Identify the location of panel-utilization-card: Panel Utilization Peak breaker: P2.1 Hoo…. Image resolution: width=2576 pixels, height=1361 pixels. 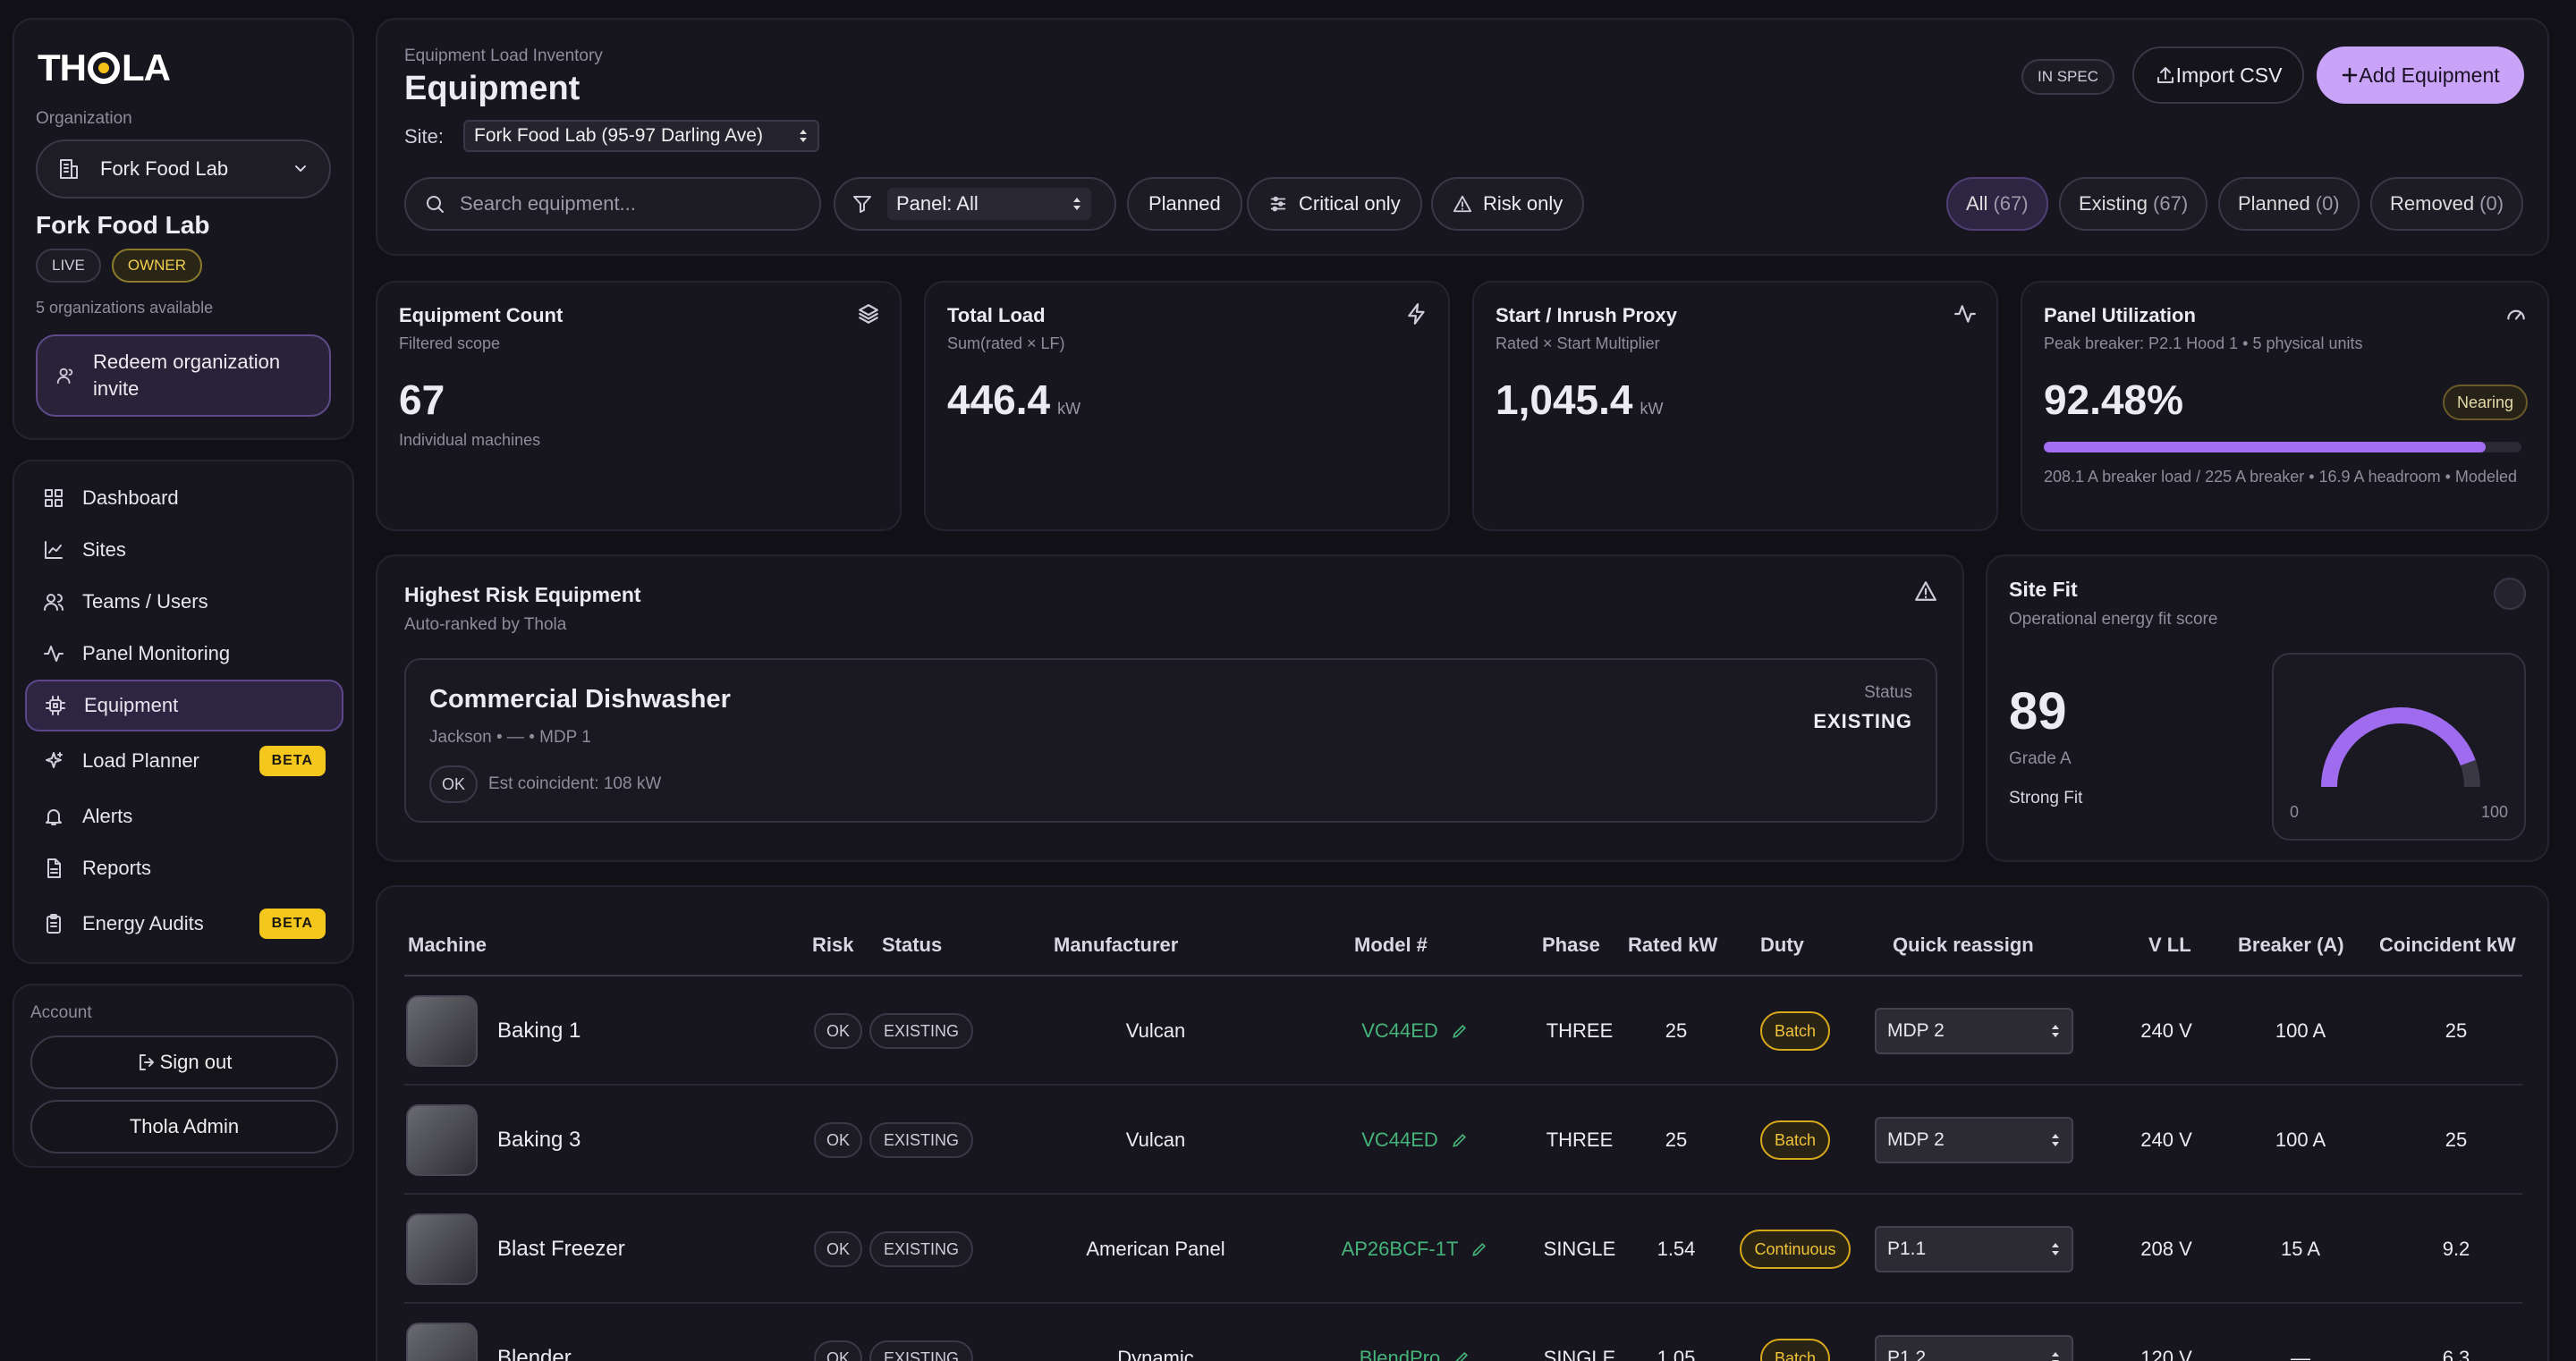
(2285, 406).